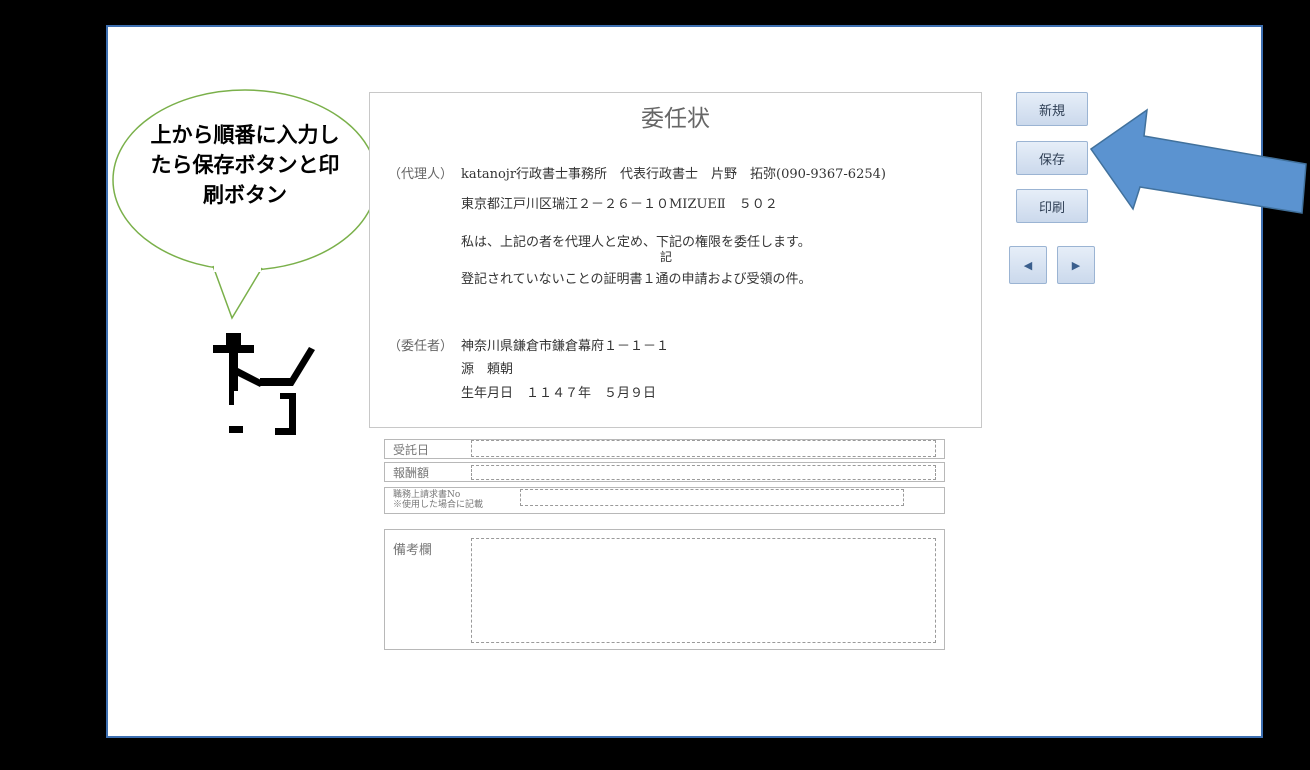  What do you see at coordinates (559, 393) in the screenshot?
I see `principal-birthdate: 生年月日 １１４７年 ５月９日` at bounding box center [559, 393].